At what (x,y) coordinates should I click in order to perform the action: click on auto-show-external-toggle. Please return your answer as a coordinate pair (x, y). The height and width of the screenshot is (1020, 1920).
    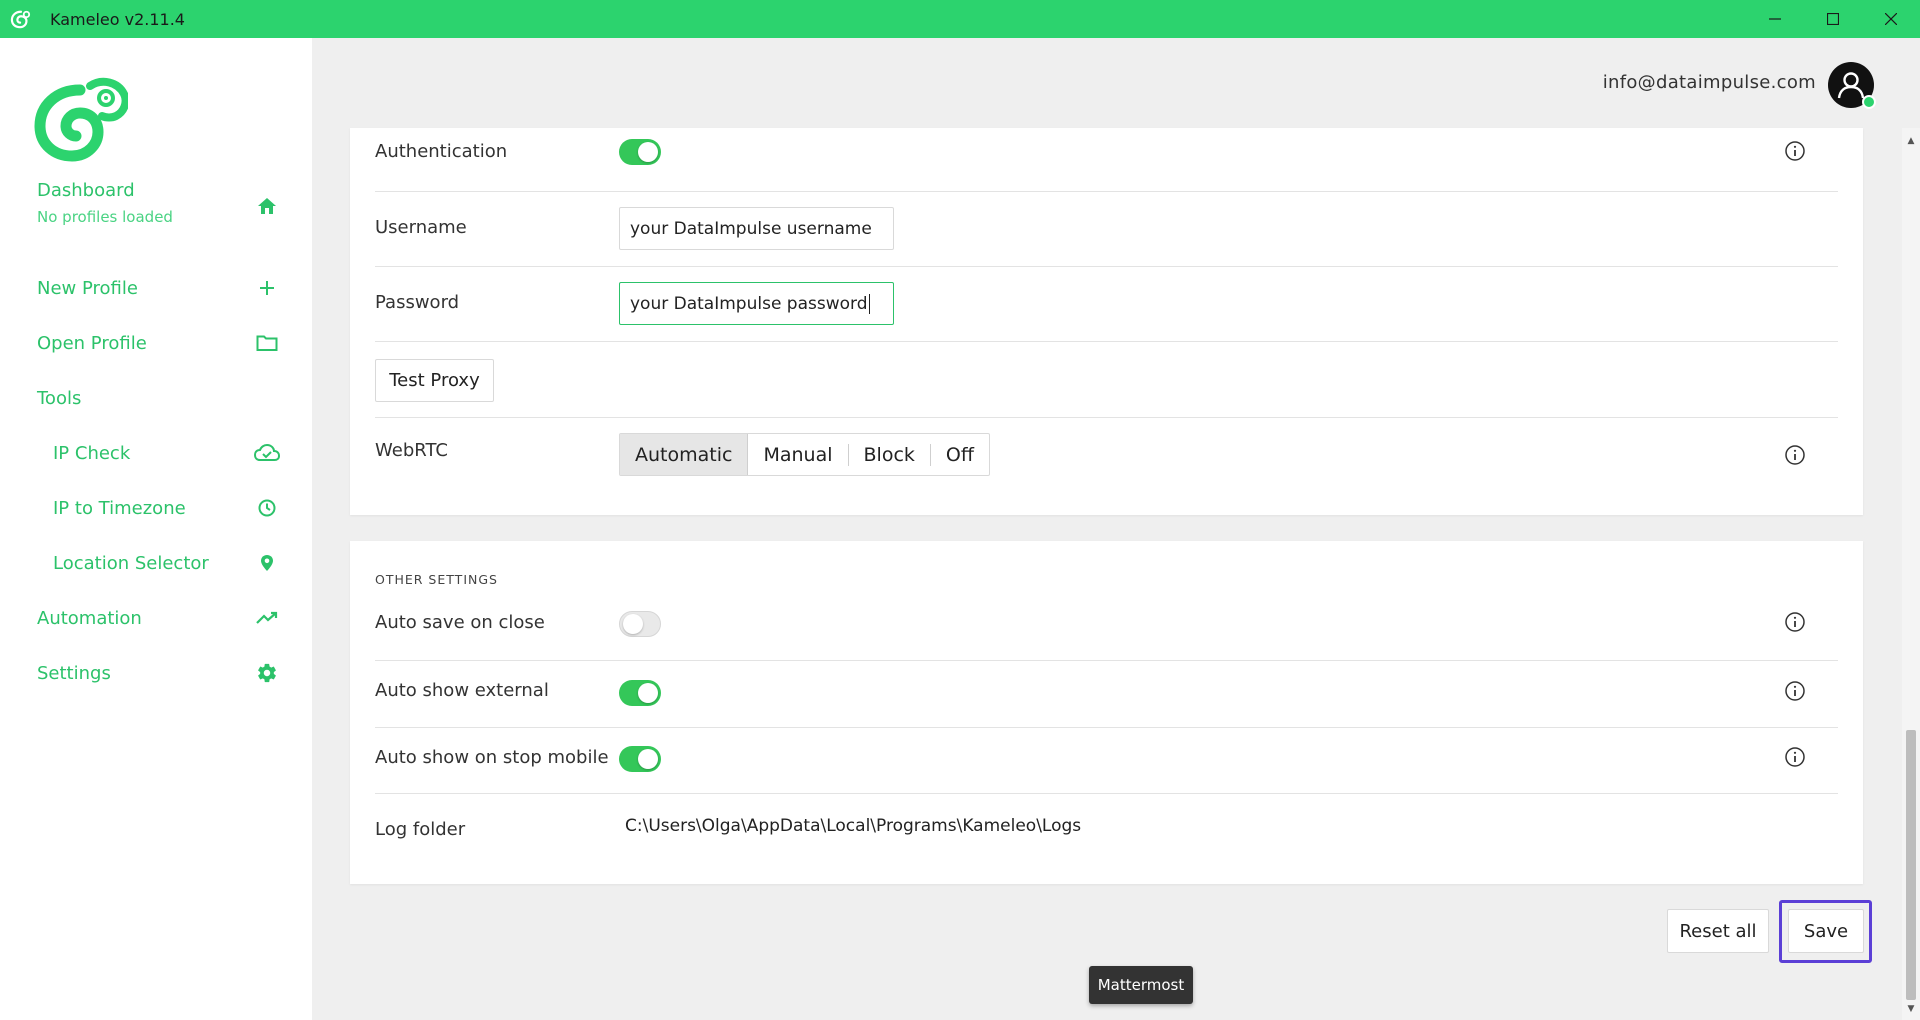
    Looking at the image, I should click on (640, 693).